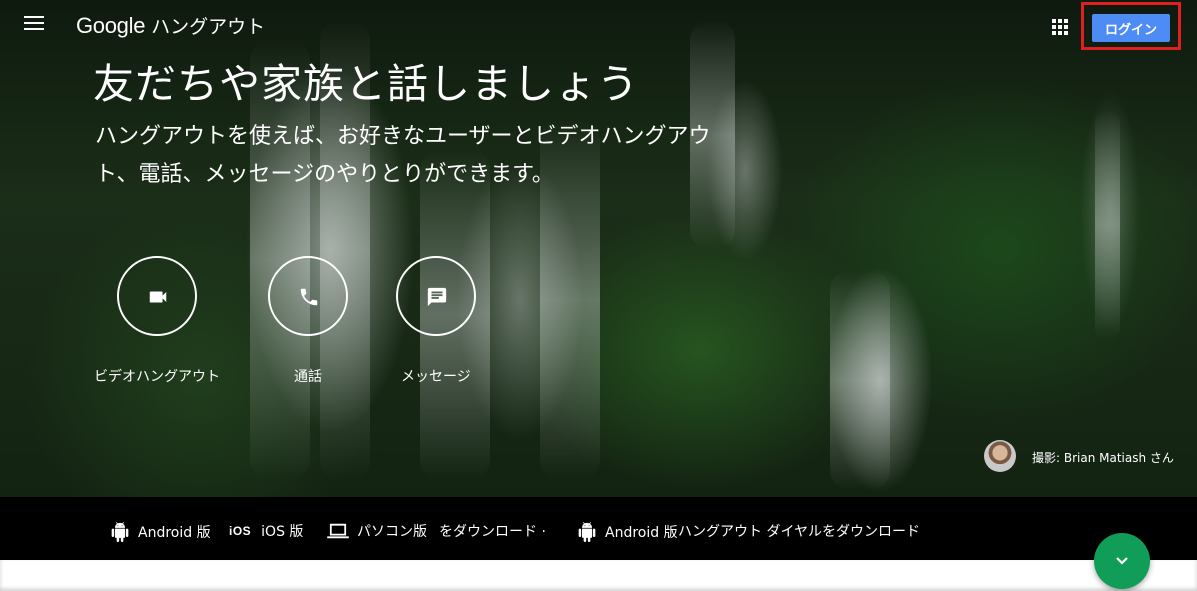 The image size is (1197, 591). I want to click on ios-icon: iOS, so click(240, 531).